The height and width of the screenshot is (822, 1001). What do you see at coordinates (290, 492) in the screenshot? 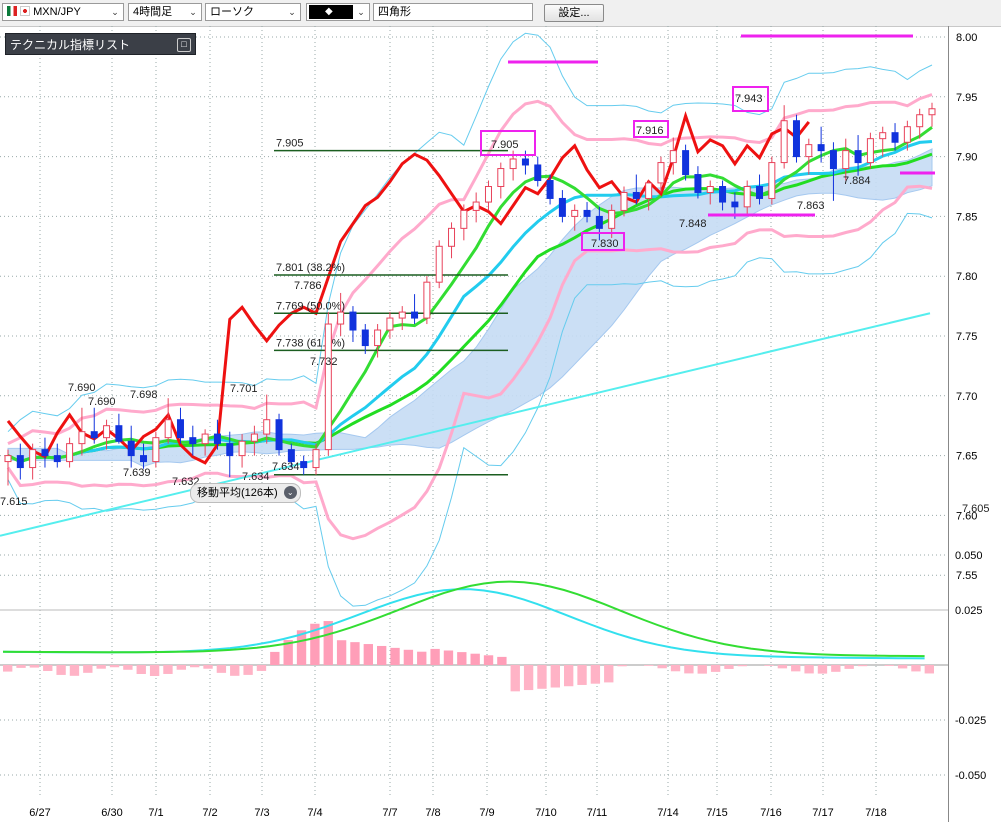
I see `expand-icon: ⌄` at bounding box center [290, 492].